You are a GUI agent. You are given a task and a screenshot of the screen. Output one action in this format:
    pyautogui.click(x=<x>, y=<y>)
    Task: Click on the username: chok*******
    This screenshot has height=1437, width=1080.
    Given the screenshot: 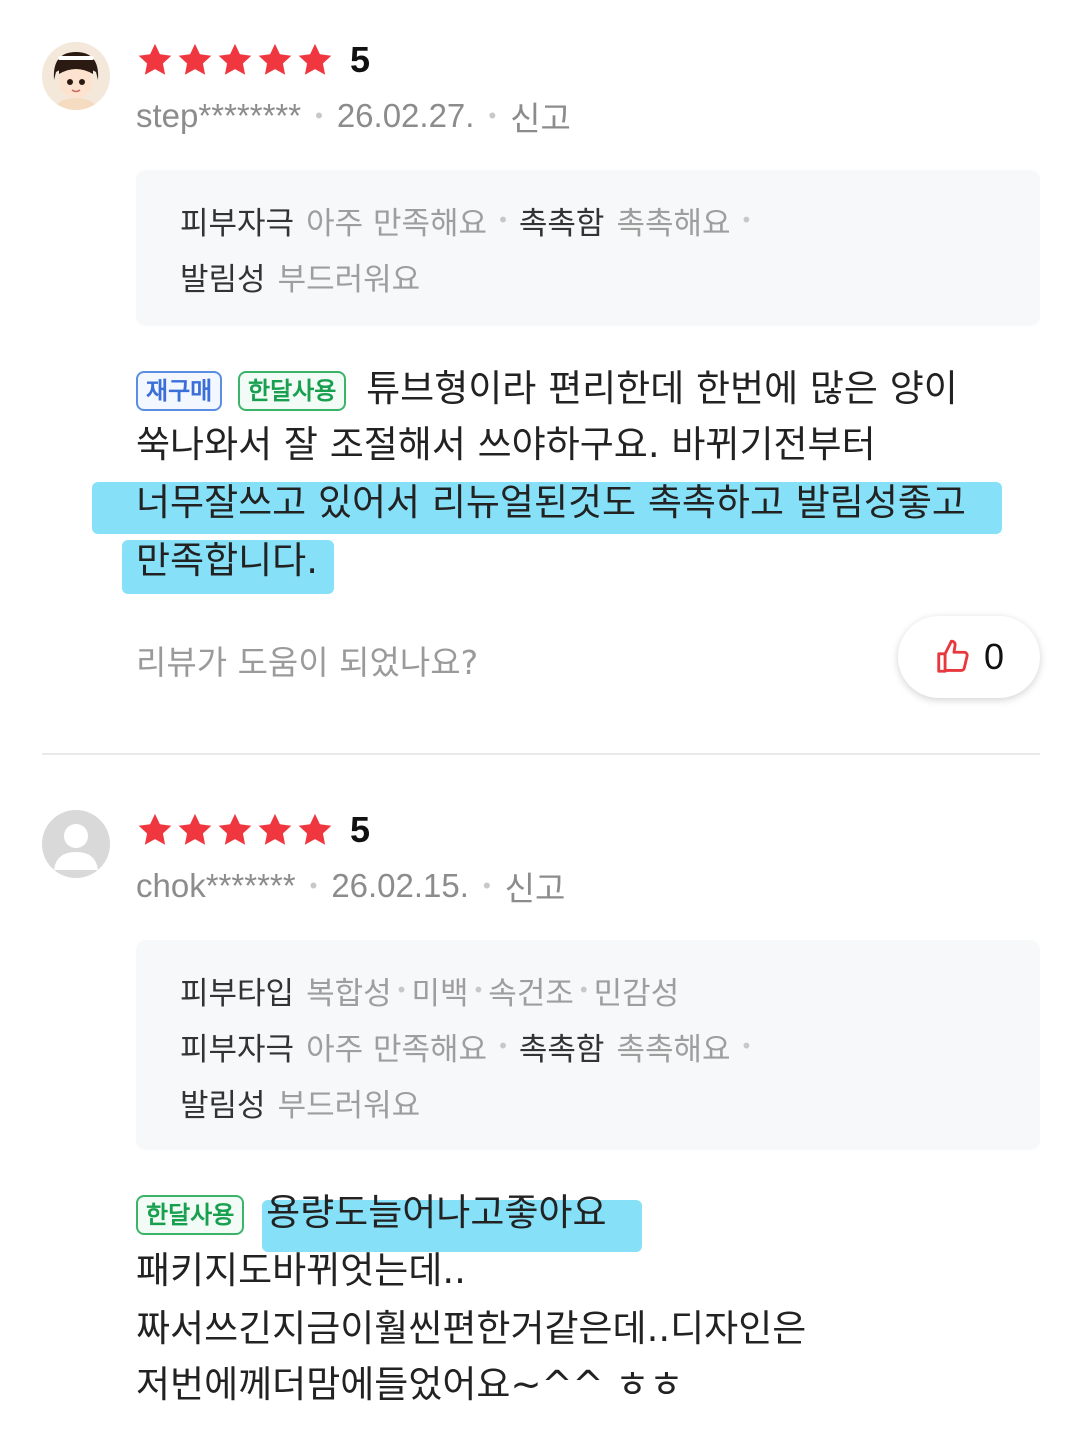 What is the action you would take?
    pyautogui.click(x=216, y=885)
    